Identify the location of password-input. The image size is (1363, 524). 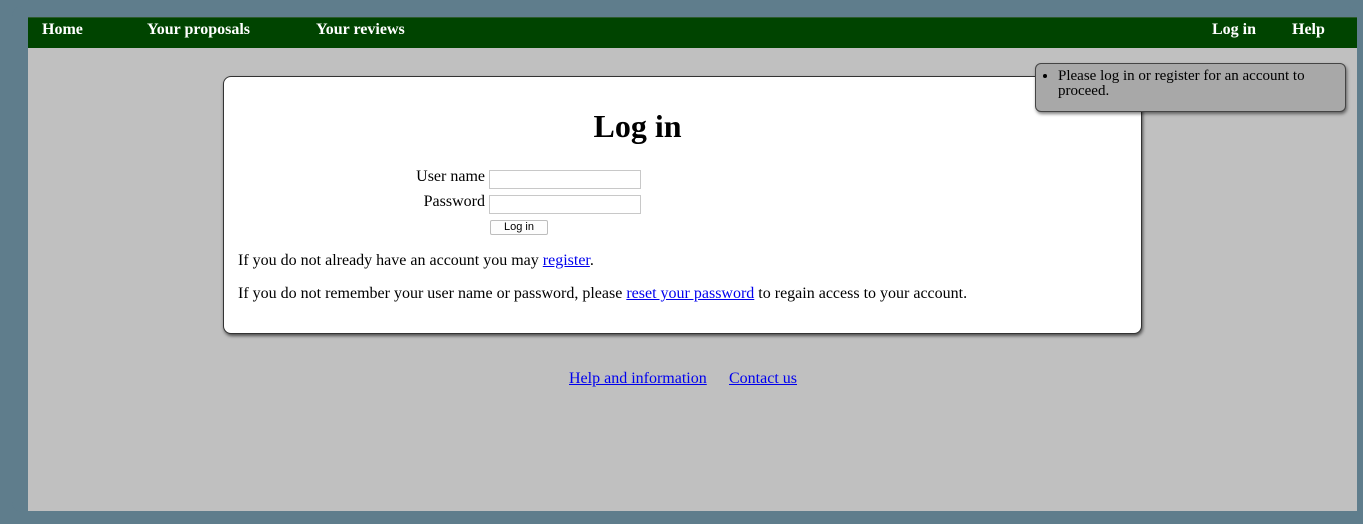
(565, 204).